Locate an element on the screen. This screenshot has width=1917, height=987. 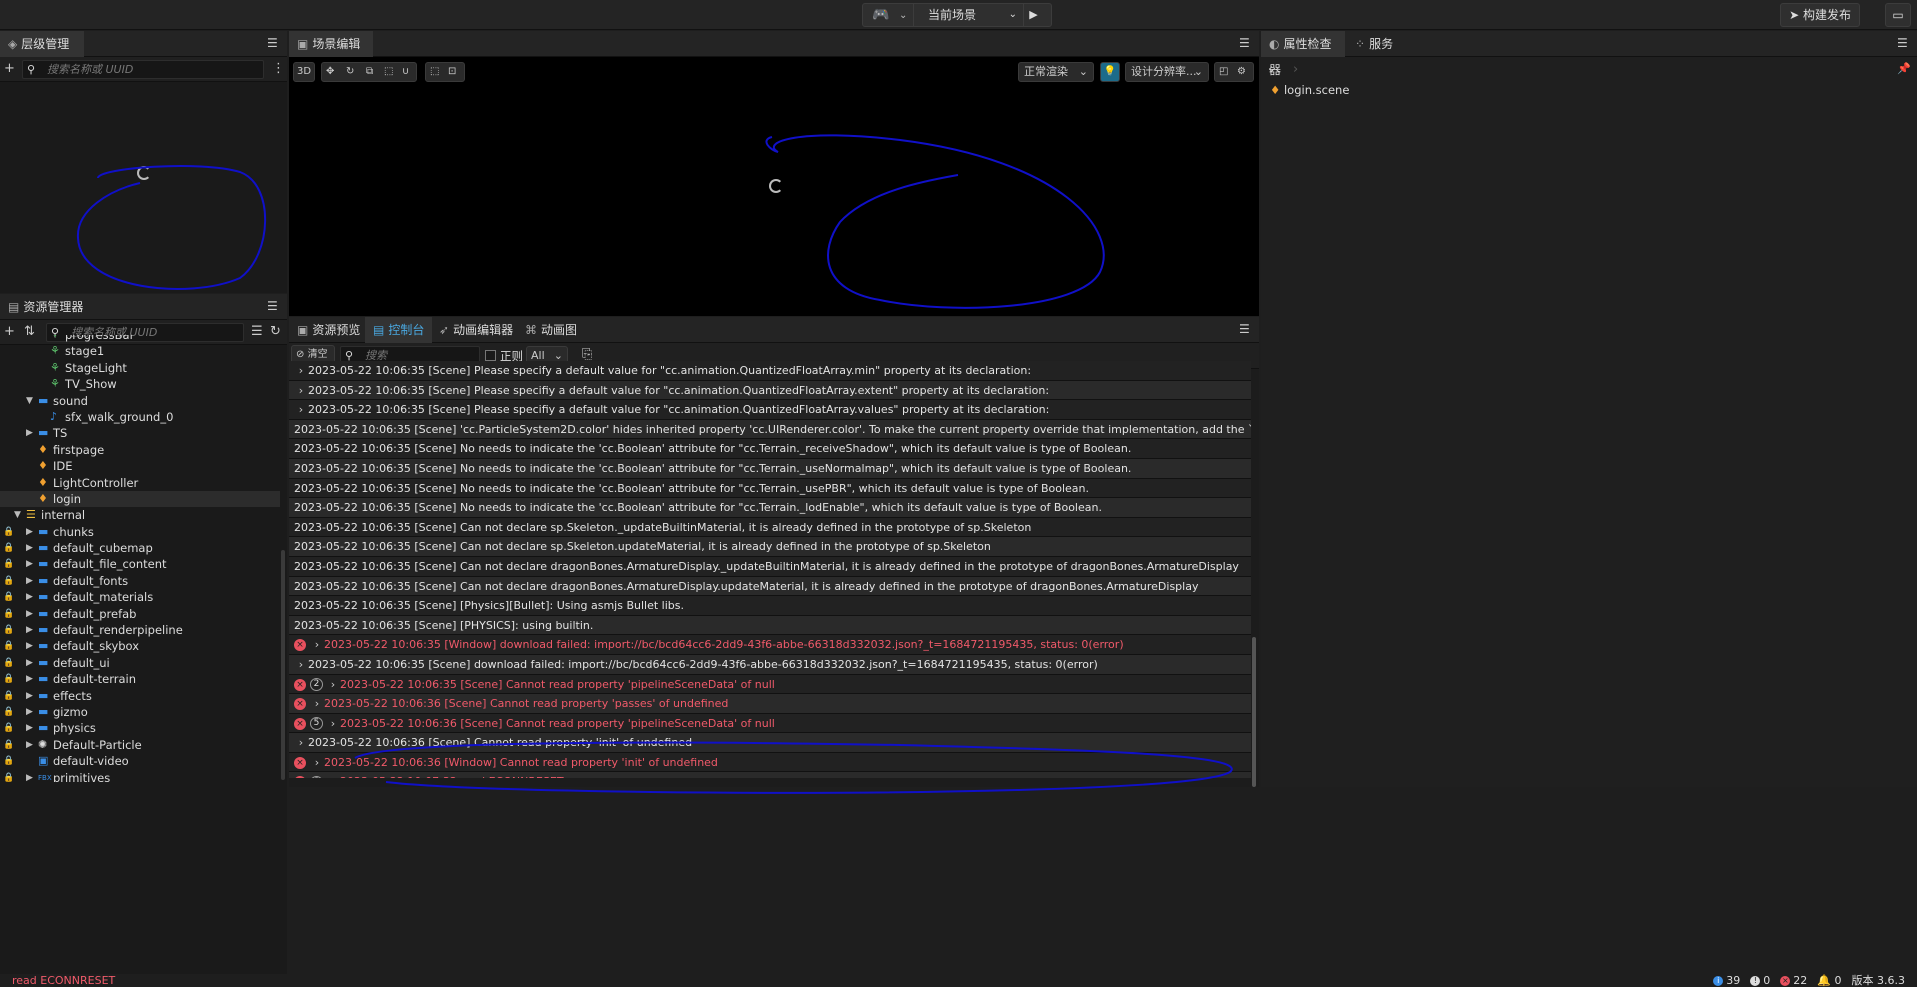
gear-icon: ⚙ is located at coordinates (1241, 72).